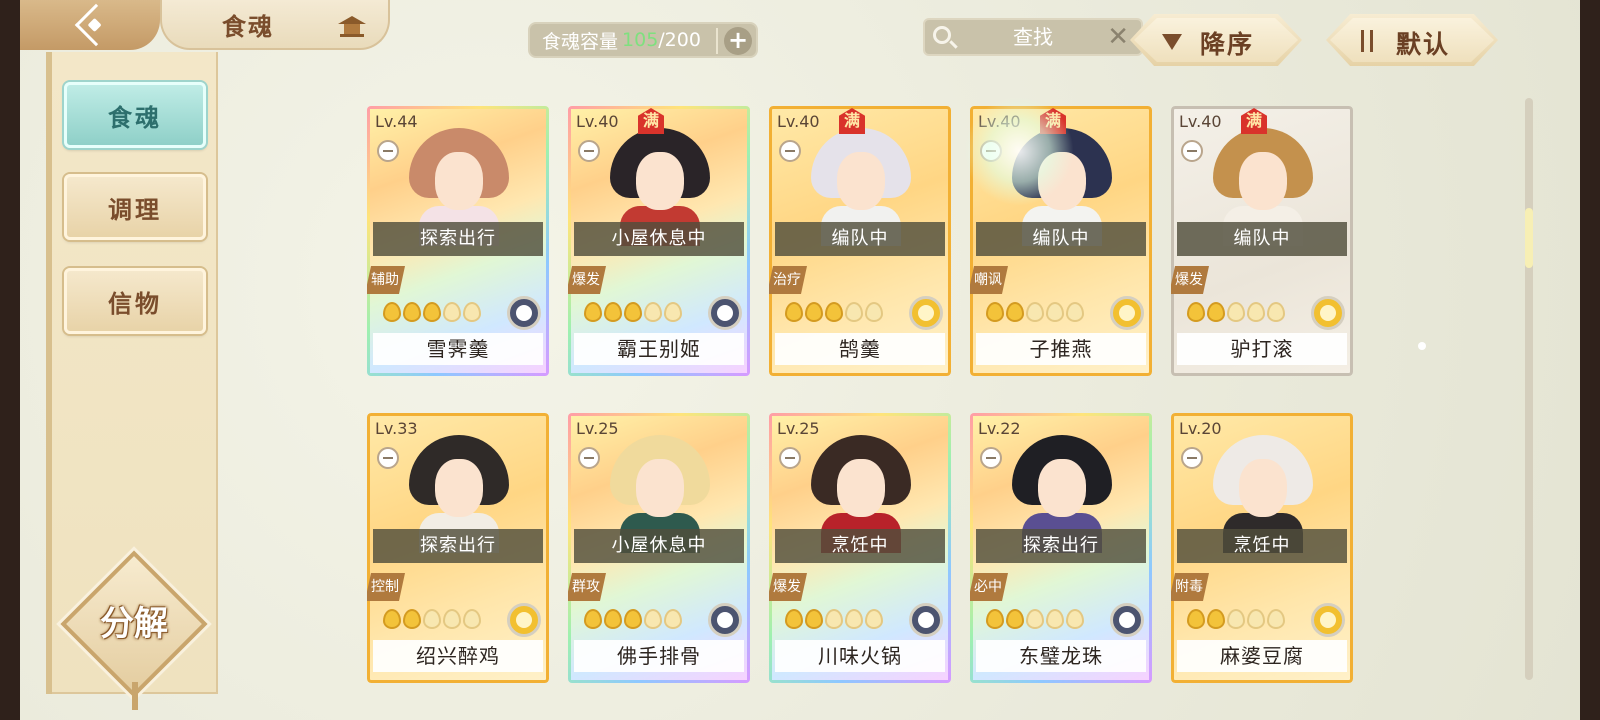 The height and width of the screenshot is (720, 1600). What do you see at coordinates (860, 349) in the screenshot?
I see `card-name: 鹄羹` at bounding box center [860, 349].